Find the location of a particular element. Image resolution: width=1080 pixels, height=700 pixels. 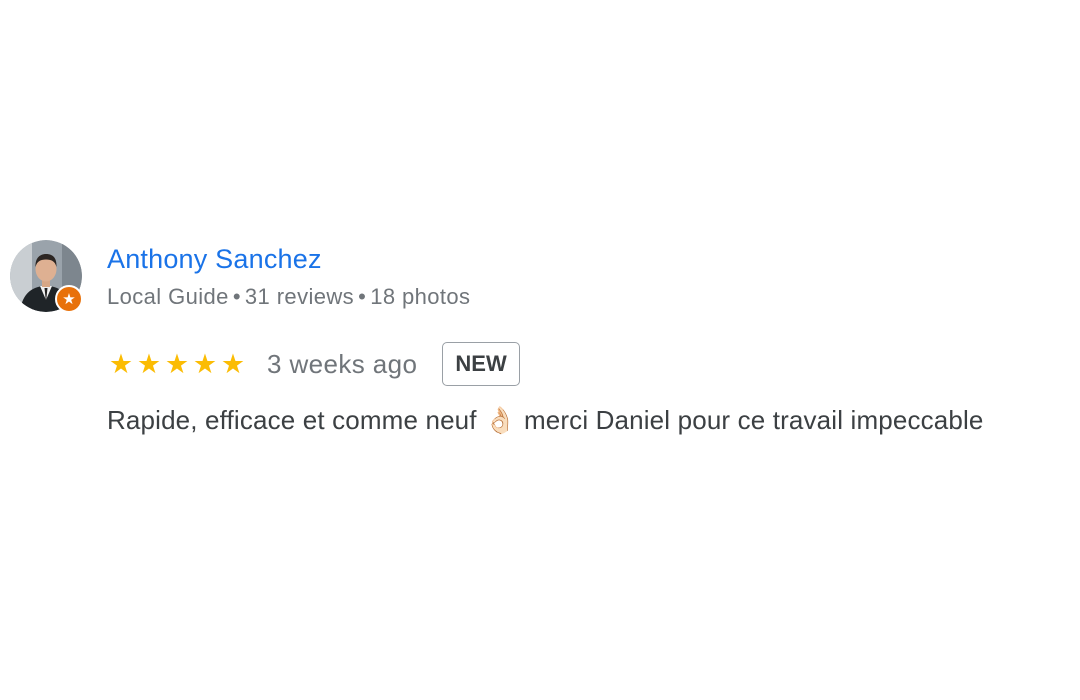

rating-row: ★ ★ ★ ★ ★ 3 weeks ago NEW is located at coordinates (313, 364).